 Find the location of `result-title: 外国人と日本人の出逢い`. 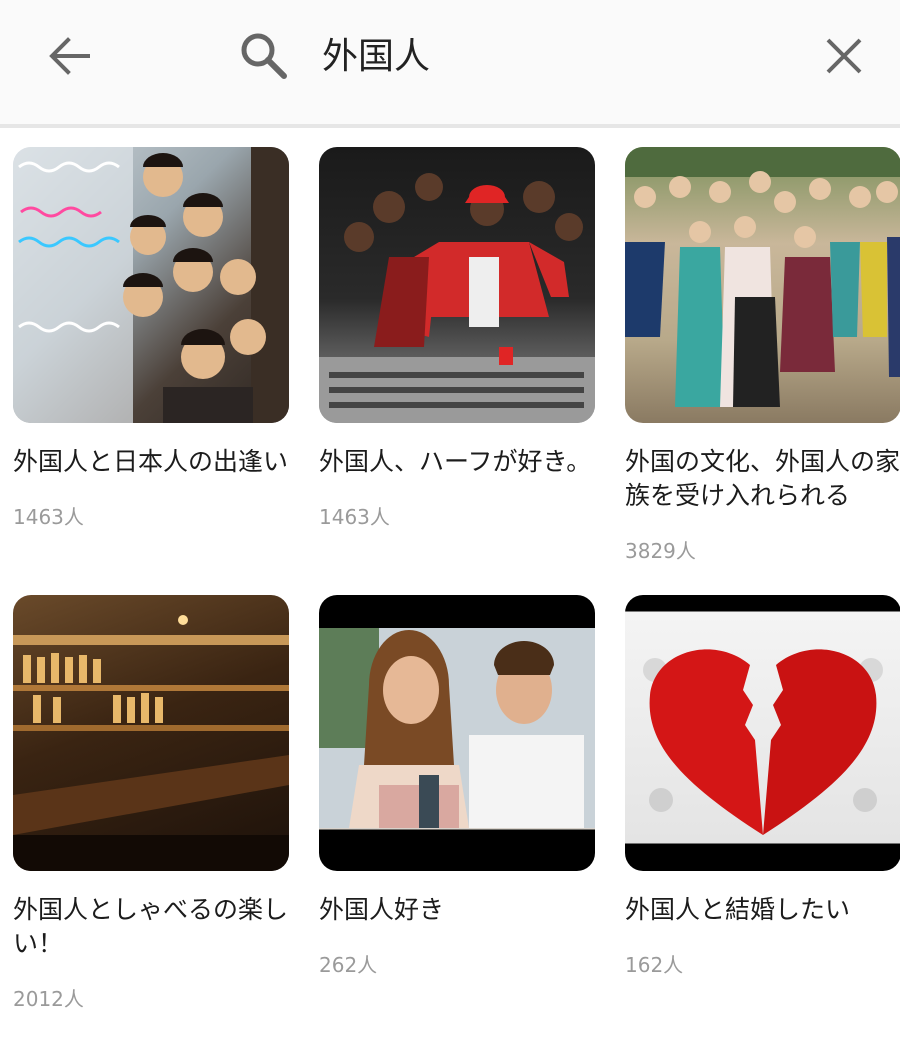

result-title: 外国人と日本人の出逢い is located at coordinates (151, 461).